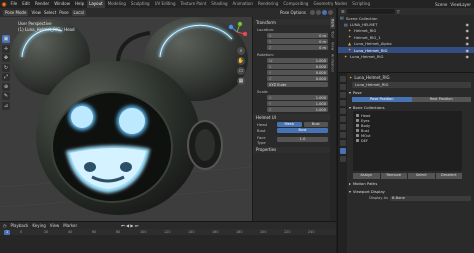 This screenshot has height=253, width=474. I want to click on outliner-display-mode-icon: ☰, so click(343, 11).